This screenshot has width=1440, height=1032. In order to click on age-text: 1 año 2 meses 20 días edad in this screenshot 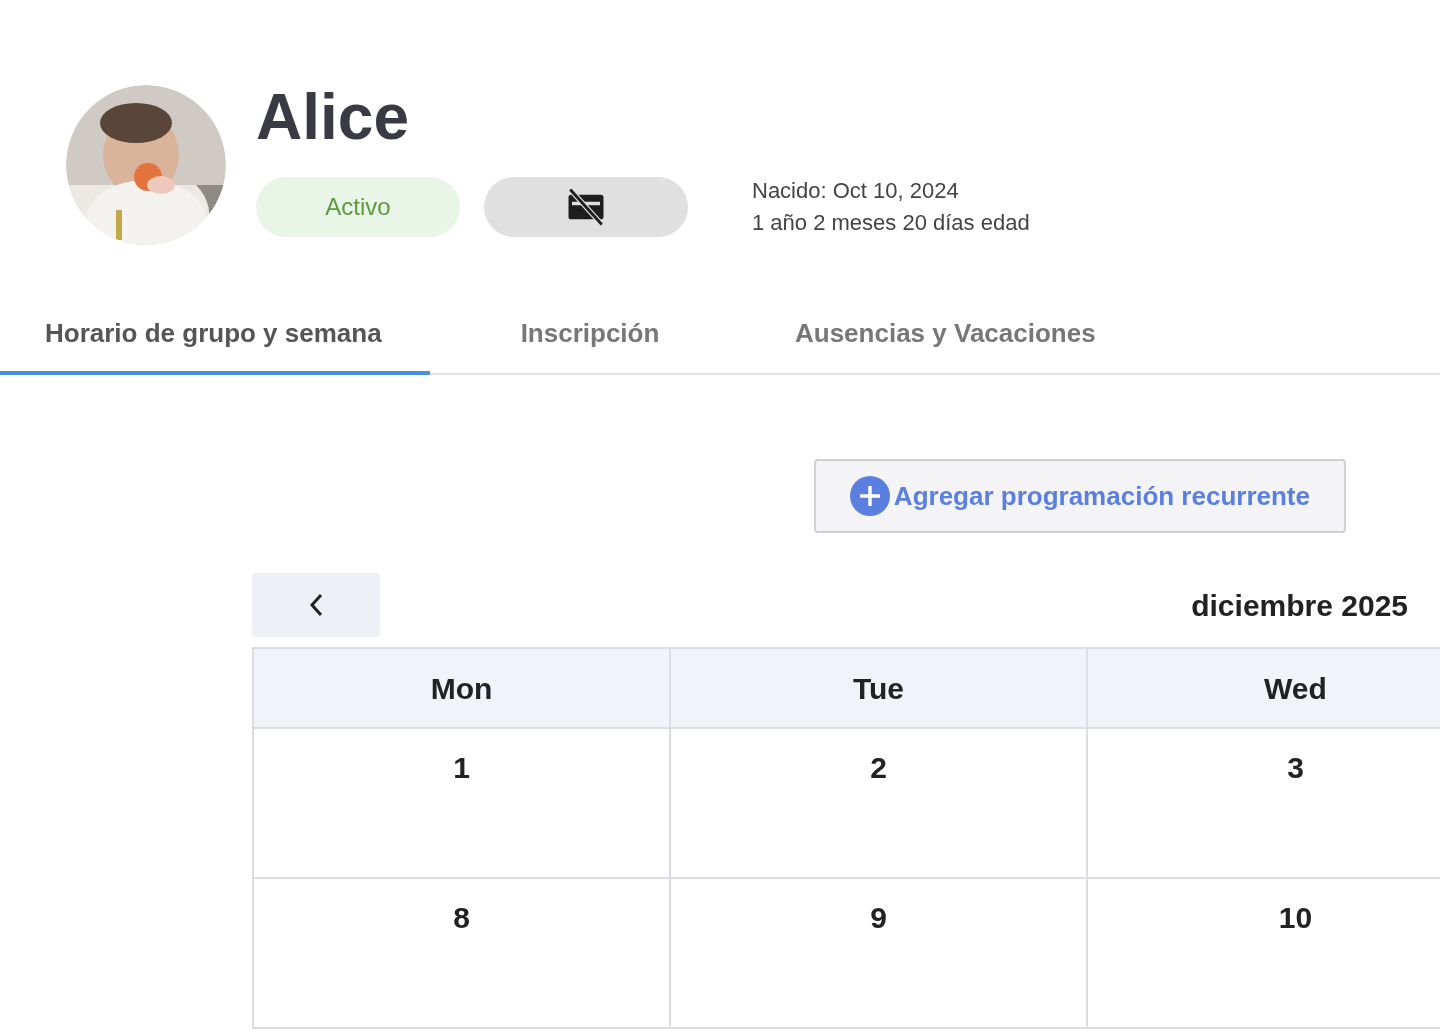, I will do `click(891, 223)`.